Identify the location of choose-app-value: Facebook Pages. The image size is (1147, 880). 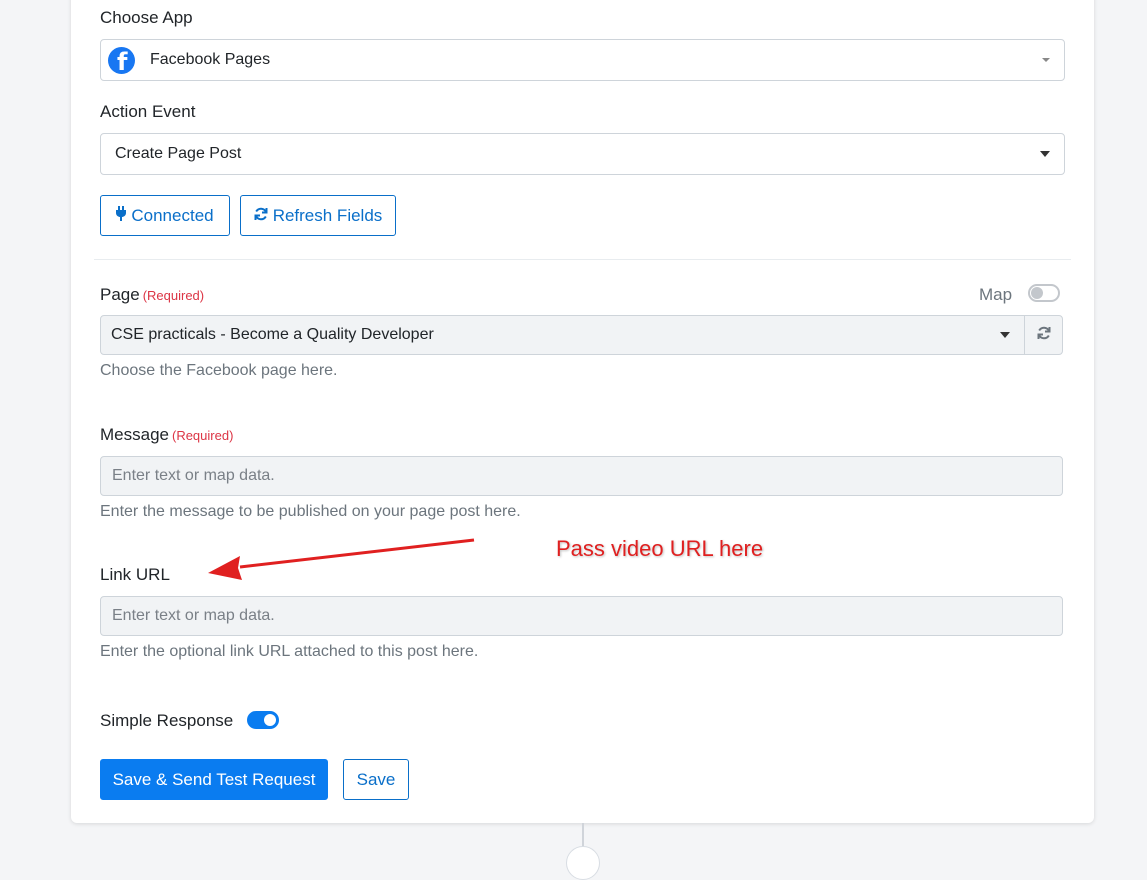
(210, 59).